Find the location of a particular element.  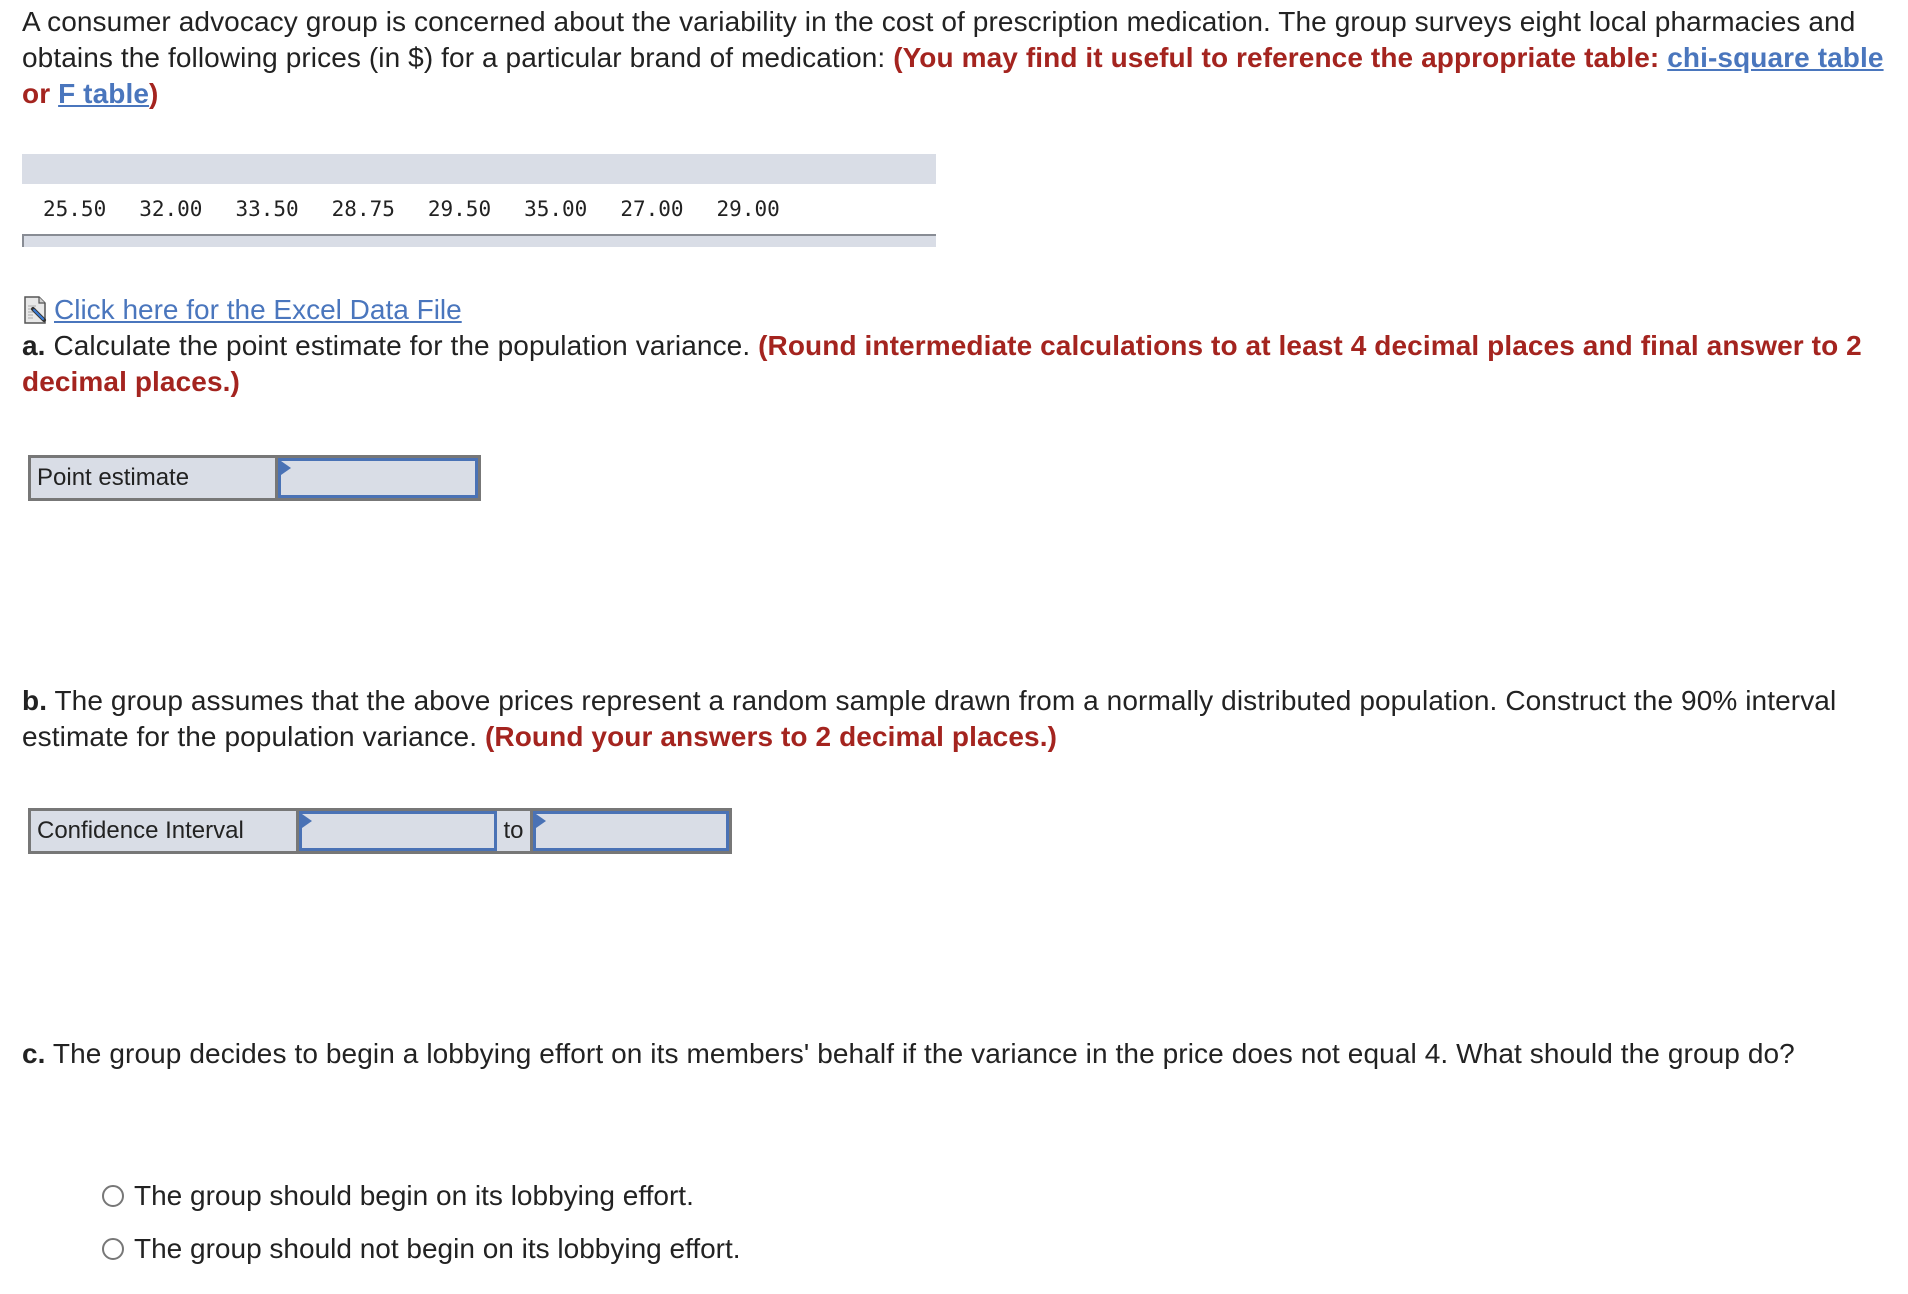

price-cell: 27.00 is located at coordinates (652, 209).